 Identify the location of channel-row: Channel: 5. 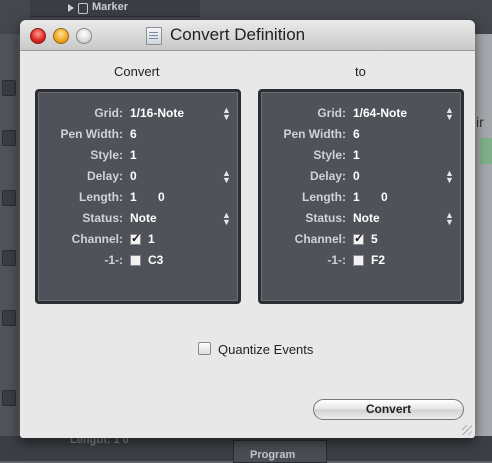
(361, 240).